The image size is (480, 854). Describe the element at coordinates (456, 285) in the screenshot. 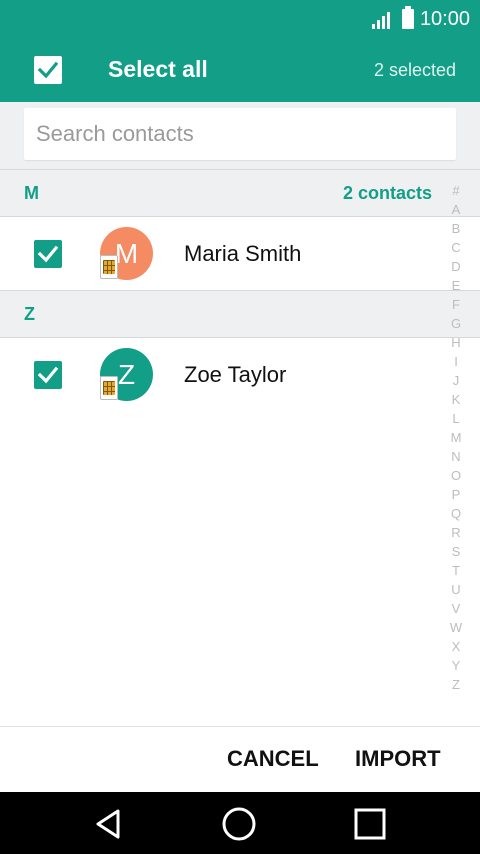

I see `alphabet-index-letter: E` at that location.